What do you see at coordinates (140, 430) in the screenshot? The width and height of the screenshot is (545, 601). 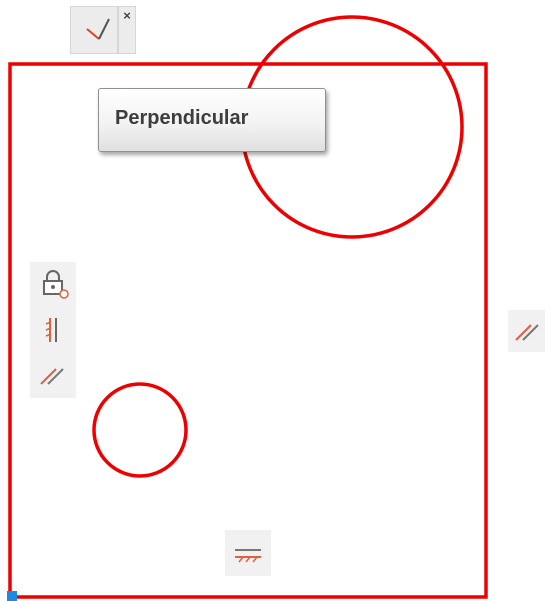 I see `sketch-circle-small` at bounding box center [140, 430].